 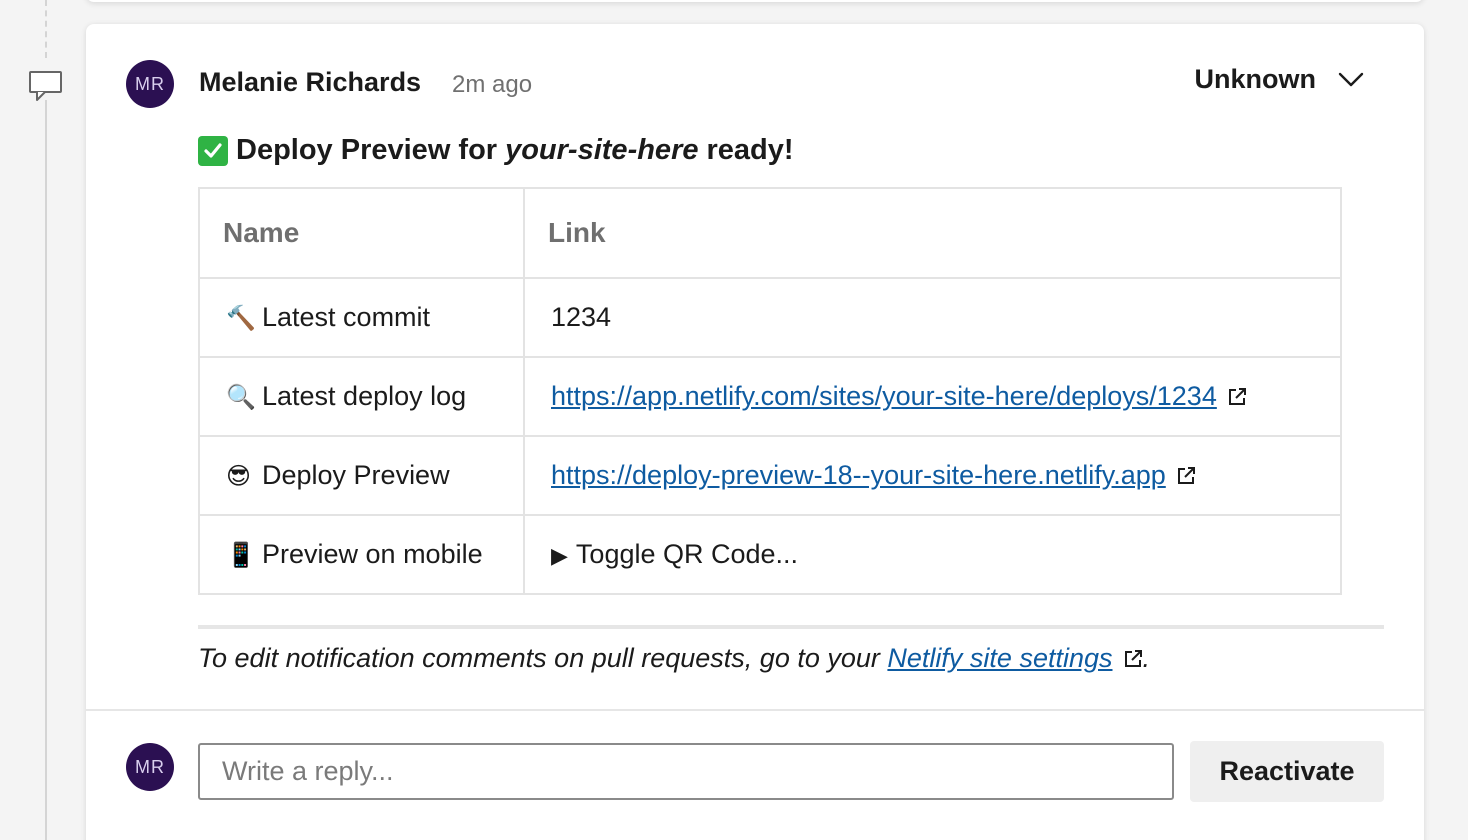 What do you see at coordinates (356, 475) in the screenshot?
I see `row-label: Deploy Preview` at bounding box center [356, 475].